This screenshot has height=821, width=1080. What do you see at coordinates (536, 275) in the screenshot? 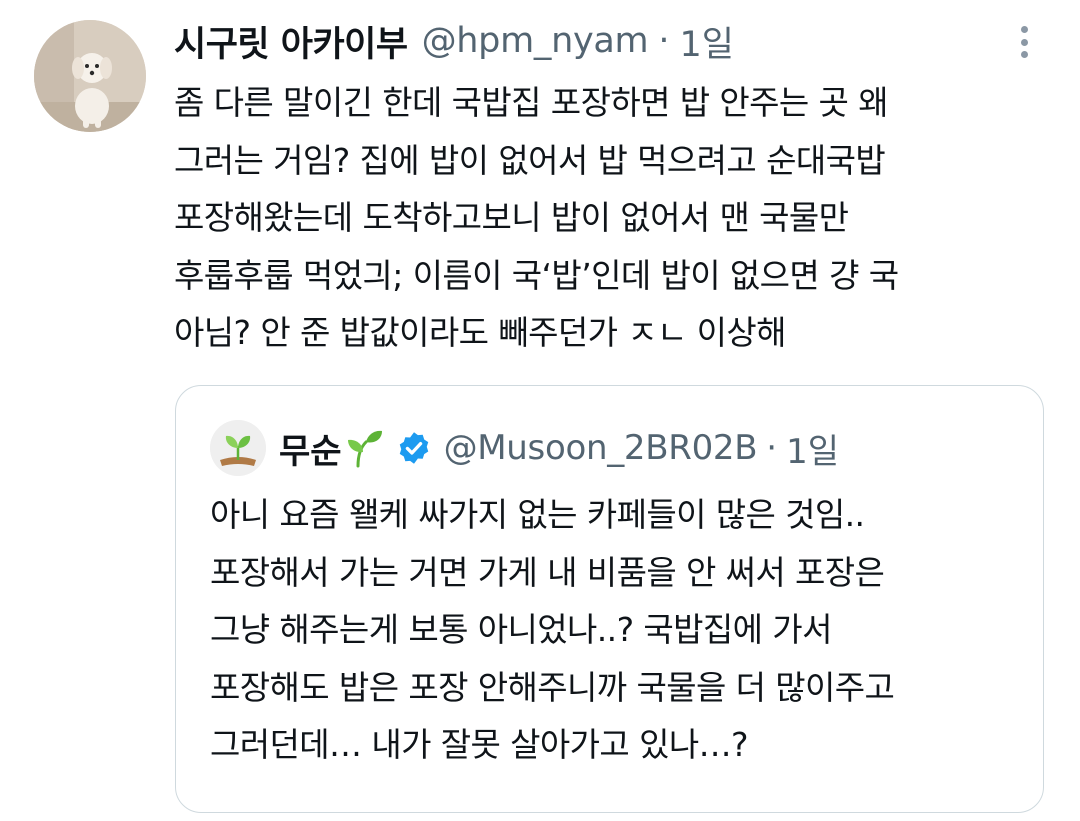
I see `tweet-text-line: 후룹후룹 먹었긔; 이름이 국‘밥’인데 밥이 없으면 걍 국` at bounding box center [536, 275].